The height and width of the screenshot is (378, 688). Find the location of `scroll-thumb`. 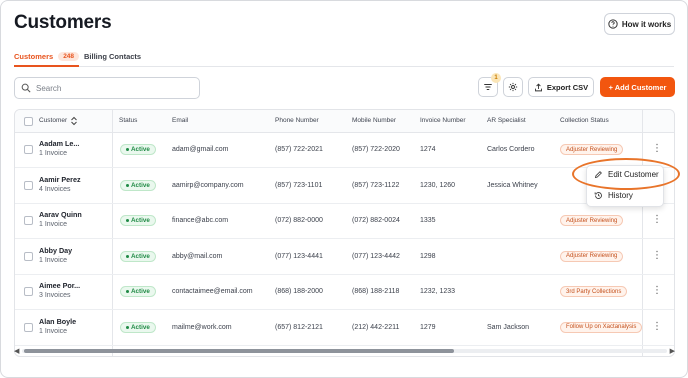

scroll-thumb is located at coordinates (239, 351).